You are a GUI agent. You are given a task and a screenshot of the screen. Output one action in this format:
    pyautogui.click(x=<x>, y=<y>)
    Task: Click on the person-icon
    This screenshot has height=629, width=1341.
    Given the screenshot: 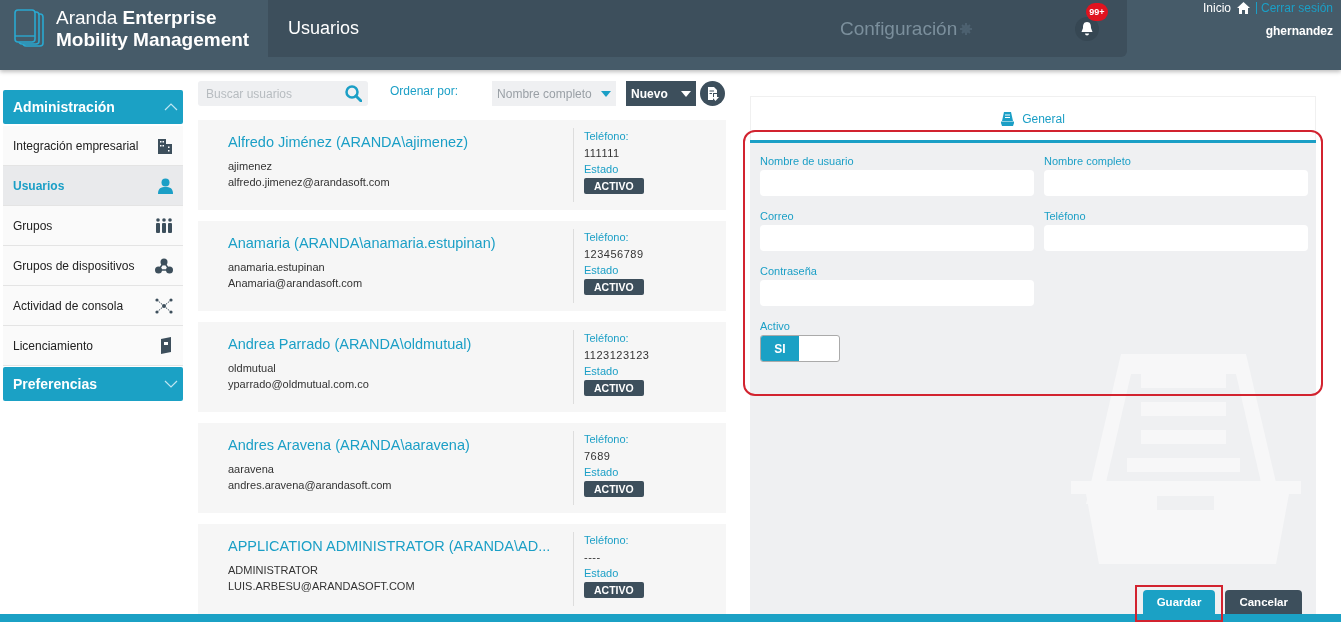 What is the action you would take?
    pyautogui.click(x=165, y=185)
    